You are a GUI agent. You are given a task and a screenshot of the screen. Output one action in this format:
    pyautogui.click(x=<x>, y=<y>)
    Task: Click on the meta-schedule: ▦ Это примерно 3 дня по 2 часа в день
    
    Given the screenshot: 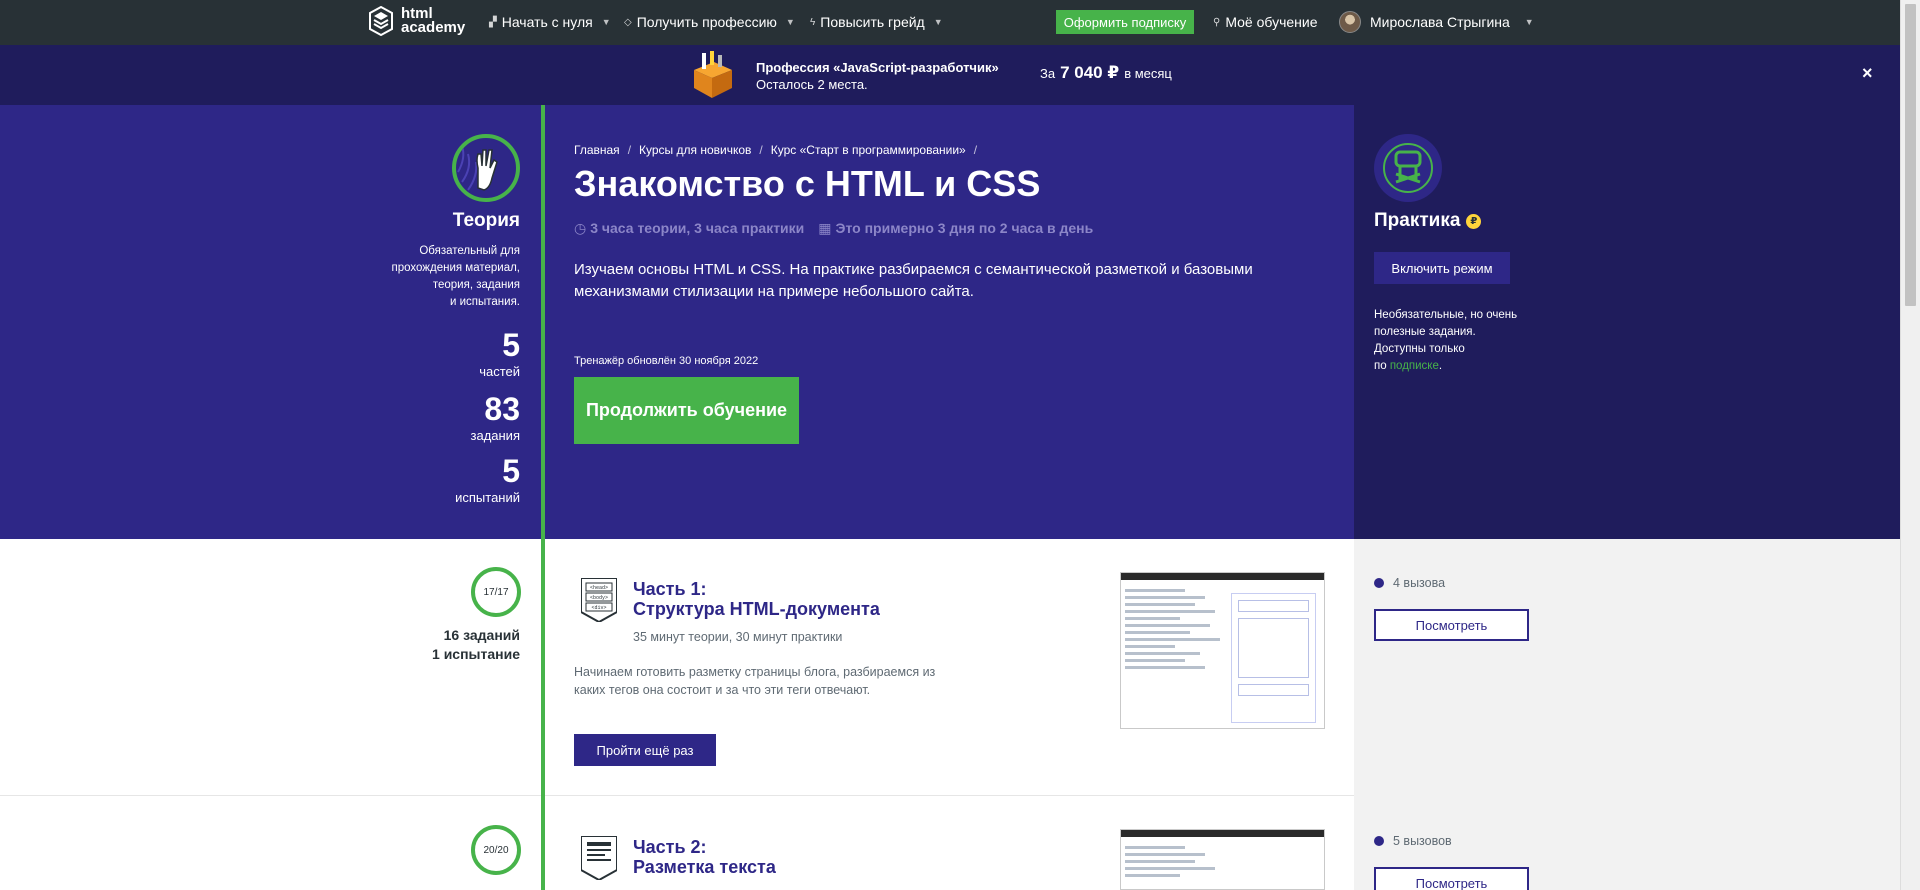 What is the action you would take?
    pyautogui.click(x=955, y=228)
    